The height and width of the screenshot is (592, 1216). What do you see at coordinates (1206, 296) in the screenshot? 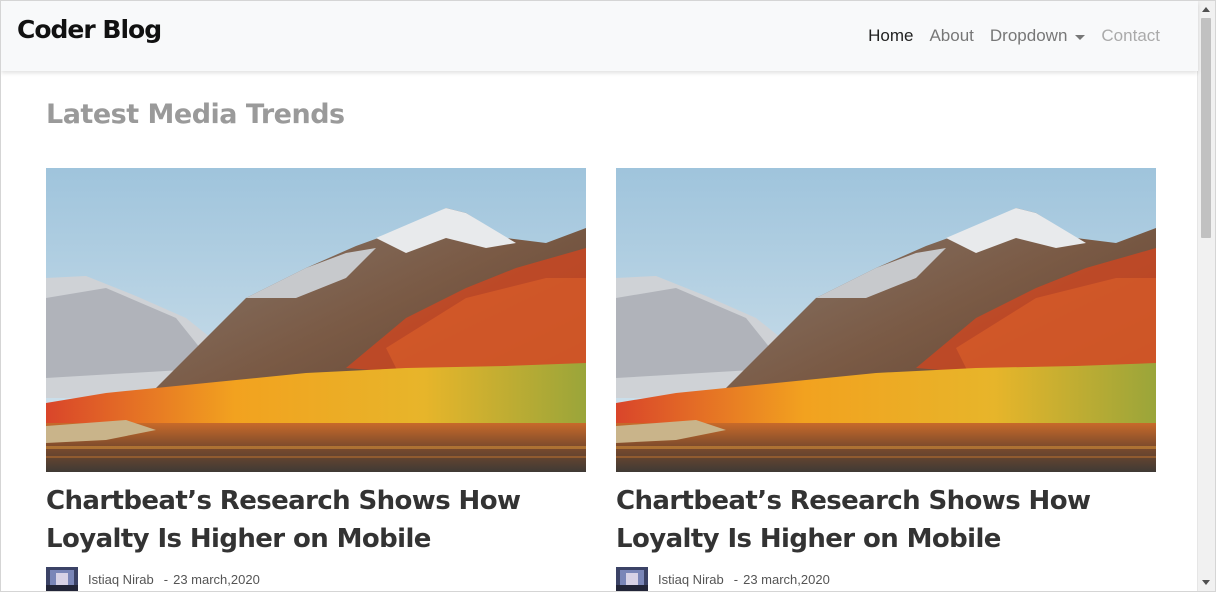
I see `vertical-scrollbar` at bounding box center [1206, 296].